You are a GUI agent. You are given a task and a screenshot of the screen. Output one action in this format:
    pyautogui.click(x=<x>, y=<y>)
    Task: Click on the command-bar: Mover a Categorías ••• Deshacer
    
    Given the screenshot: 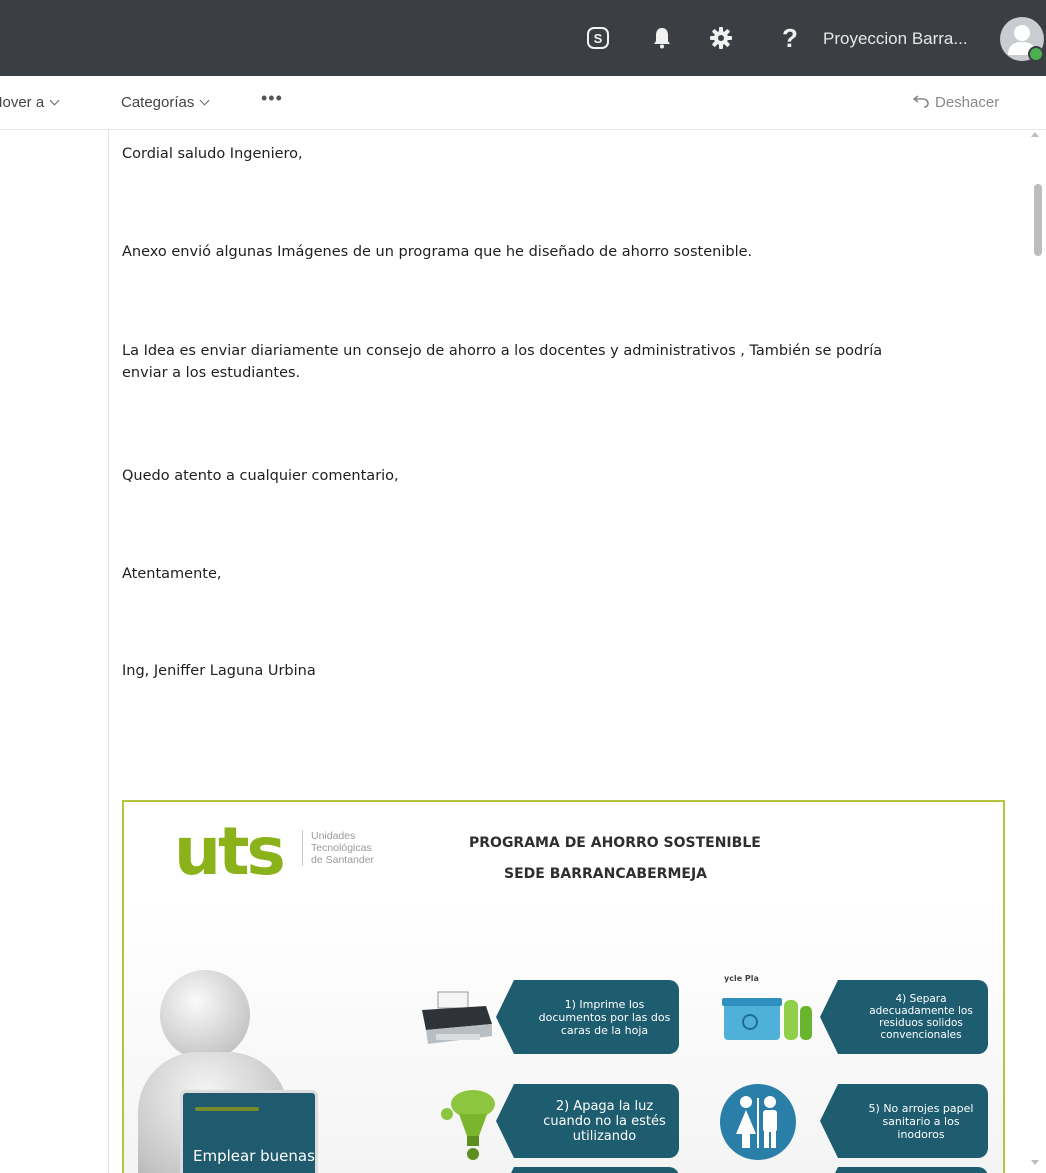 What is the action you would take?
    pyautogui.click(x=523, y=103)
    